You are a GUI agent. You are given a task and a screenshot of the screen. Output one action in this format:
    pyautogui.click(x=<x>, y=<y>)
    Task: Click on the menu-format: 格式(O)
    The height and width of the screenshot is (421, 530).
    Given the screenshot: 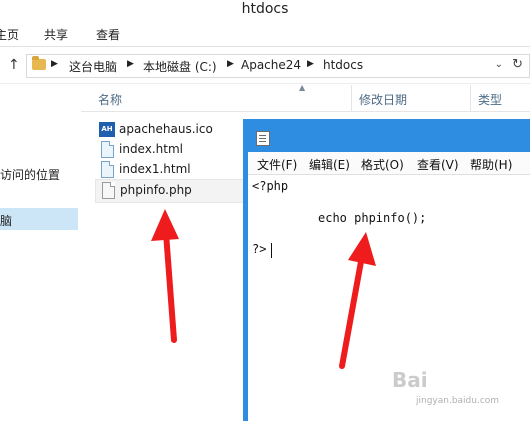 What is the action you would take?
    pyautogui.click(x=382, y=164)
    